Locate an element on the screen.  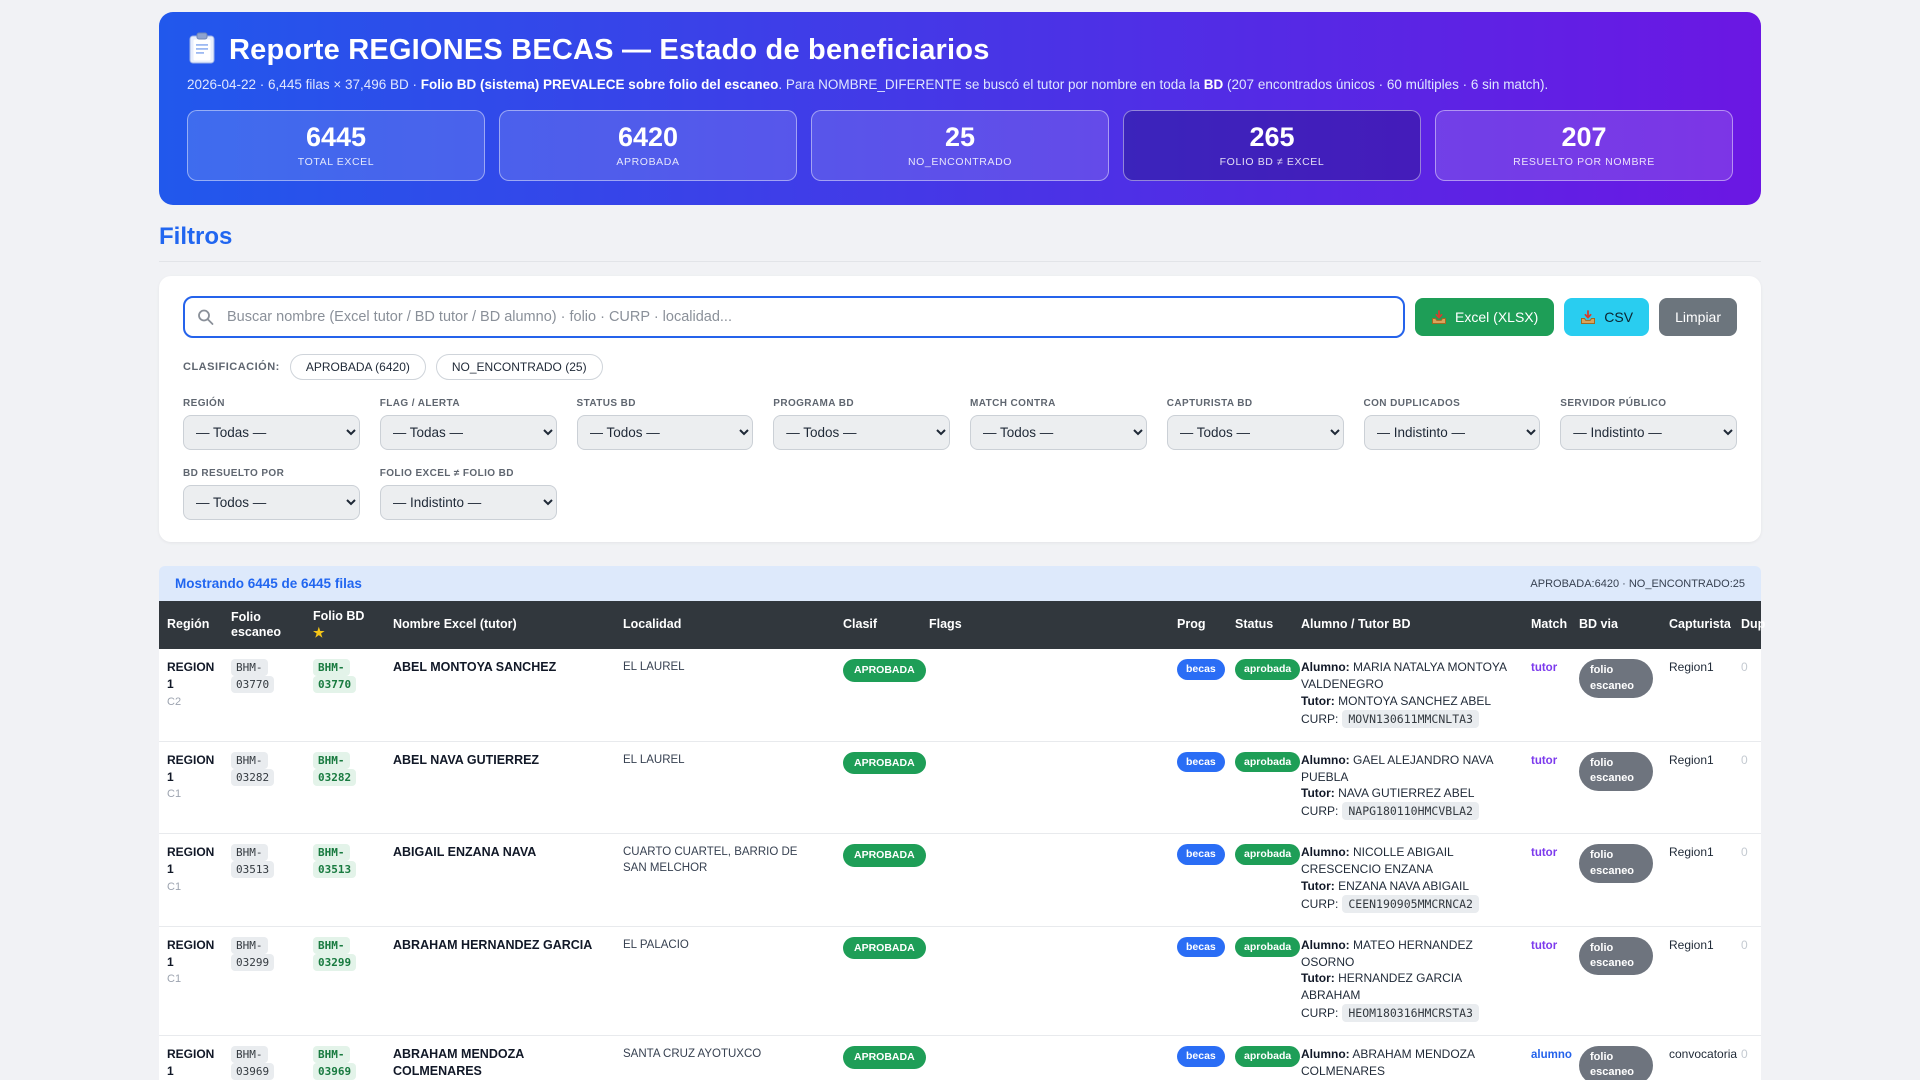
tutor-excel-name: ABRAHAM HERNANDEZ GARCIA is located at coordinates (493, 944).